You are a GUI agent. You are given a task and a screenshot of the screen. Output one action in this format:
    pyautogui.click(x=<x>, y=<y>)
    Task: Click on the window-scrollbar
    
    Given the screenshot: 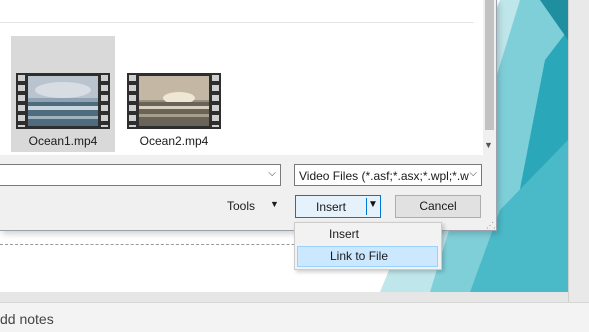 What is the action you would take?
    pyautogui.click(x=578, y=151)
    